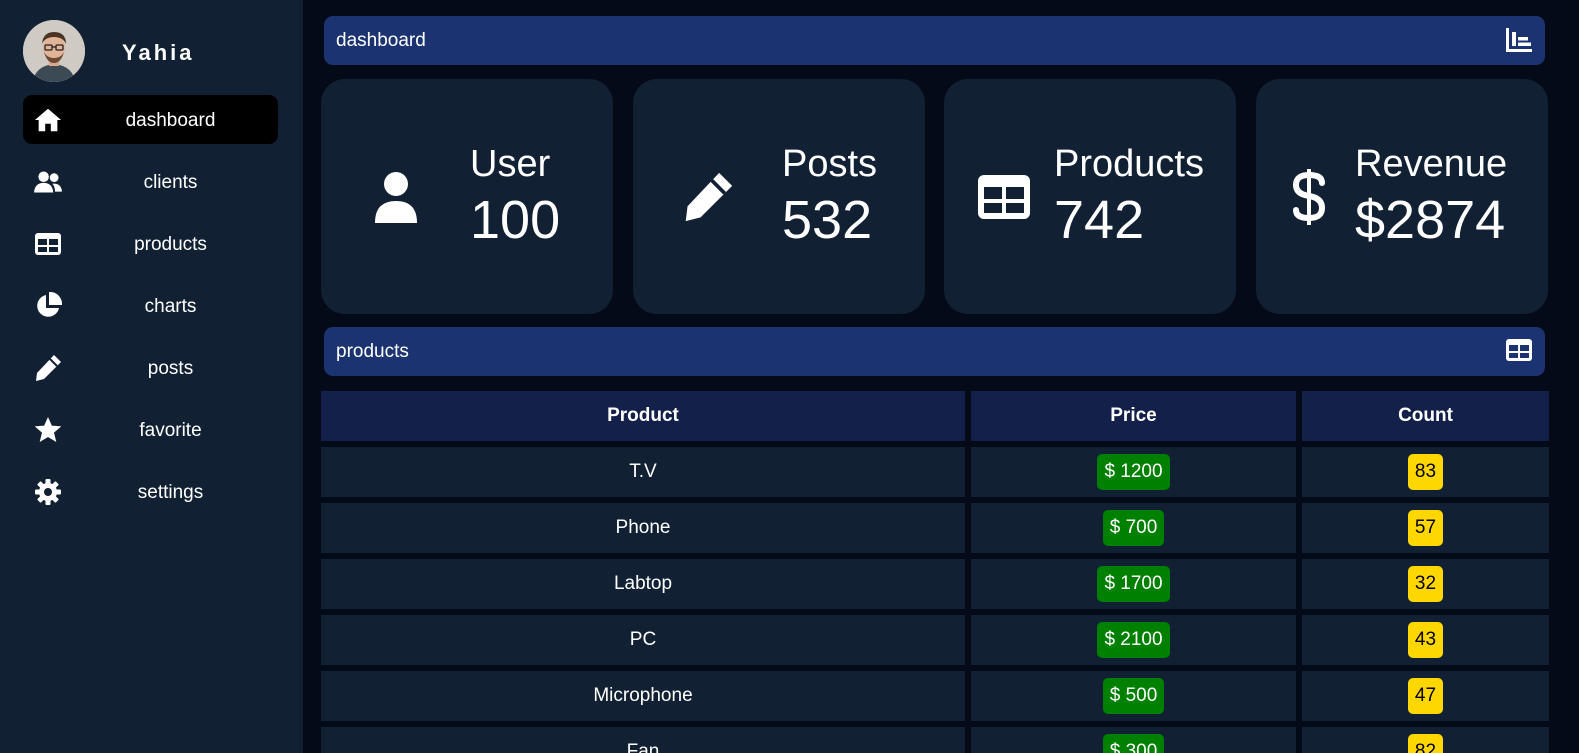  I want to click on price-cell: $ 700, so click(1133, 528).